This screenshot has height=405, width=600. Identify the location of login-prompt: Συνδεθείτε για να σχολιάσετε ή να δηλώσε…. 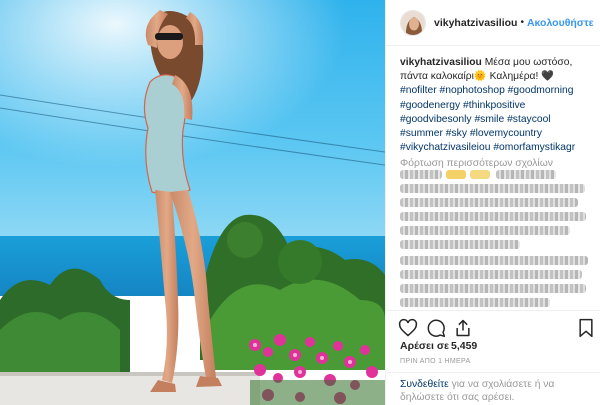
(493, 388).